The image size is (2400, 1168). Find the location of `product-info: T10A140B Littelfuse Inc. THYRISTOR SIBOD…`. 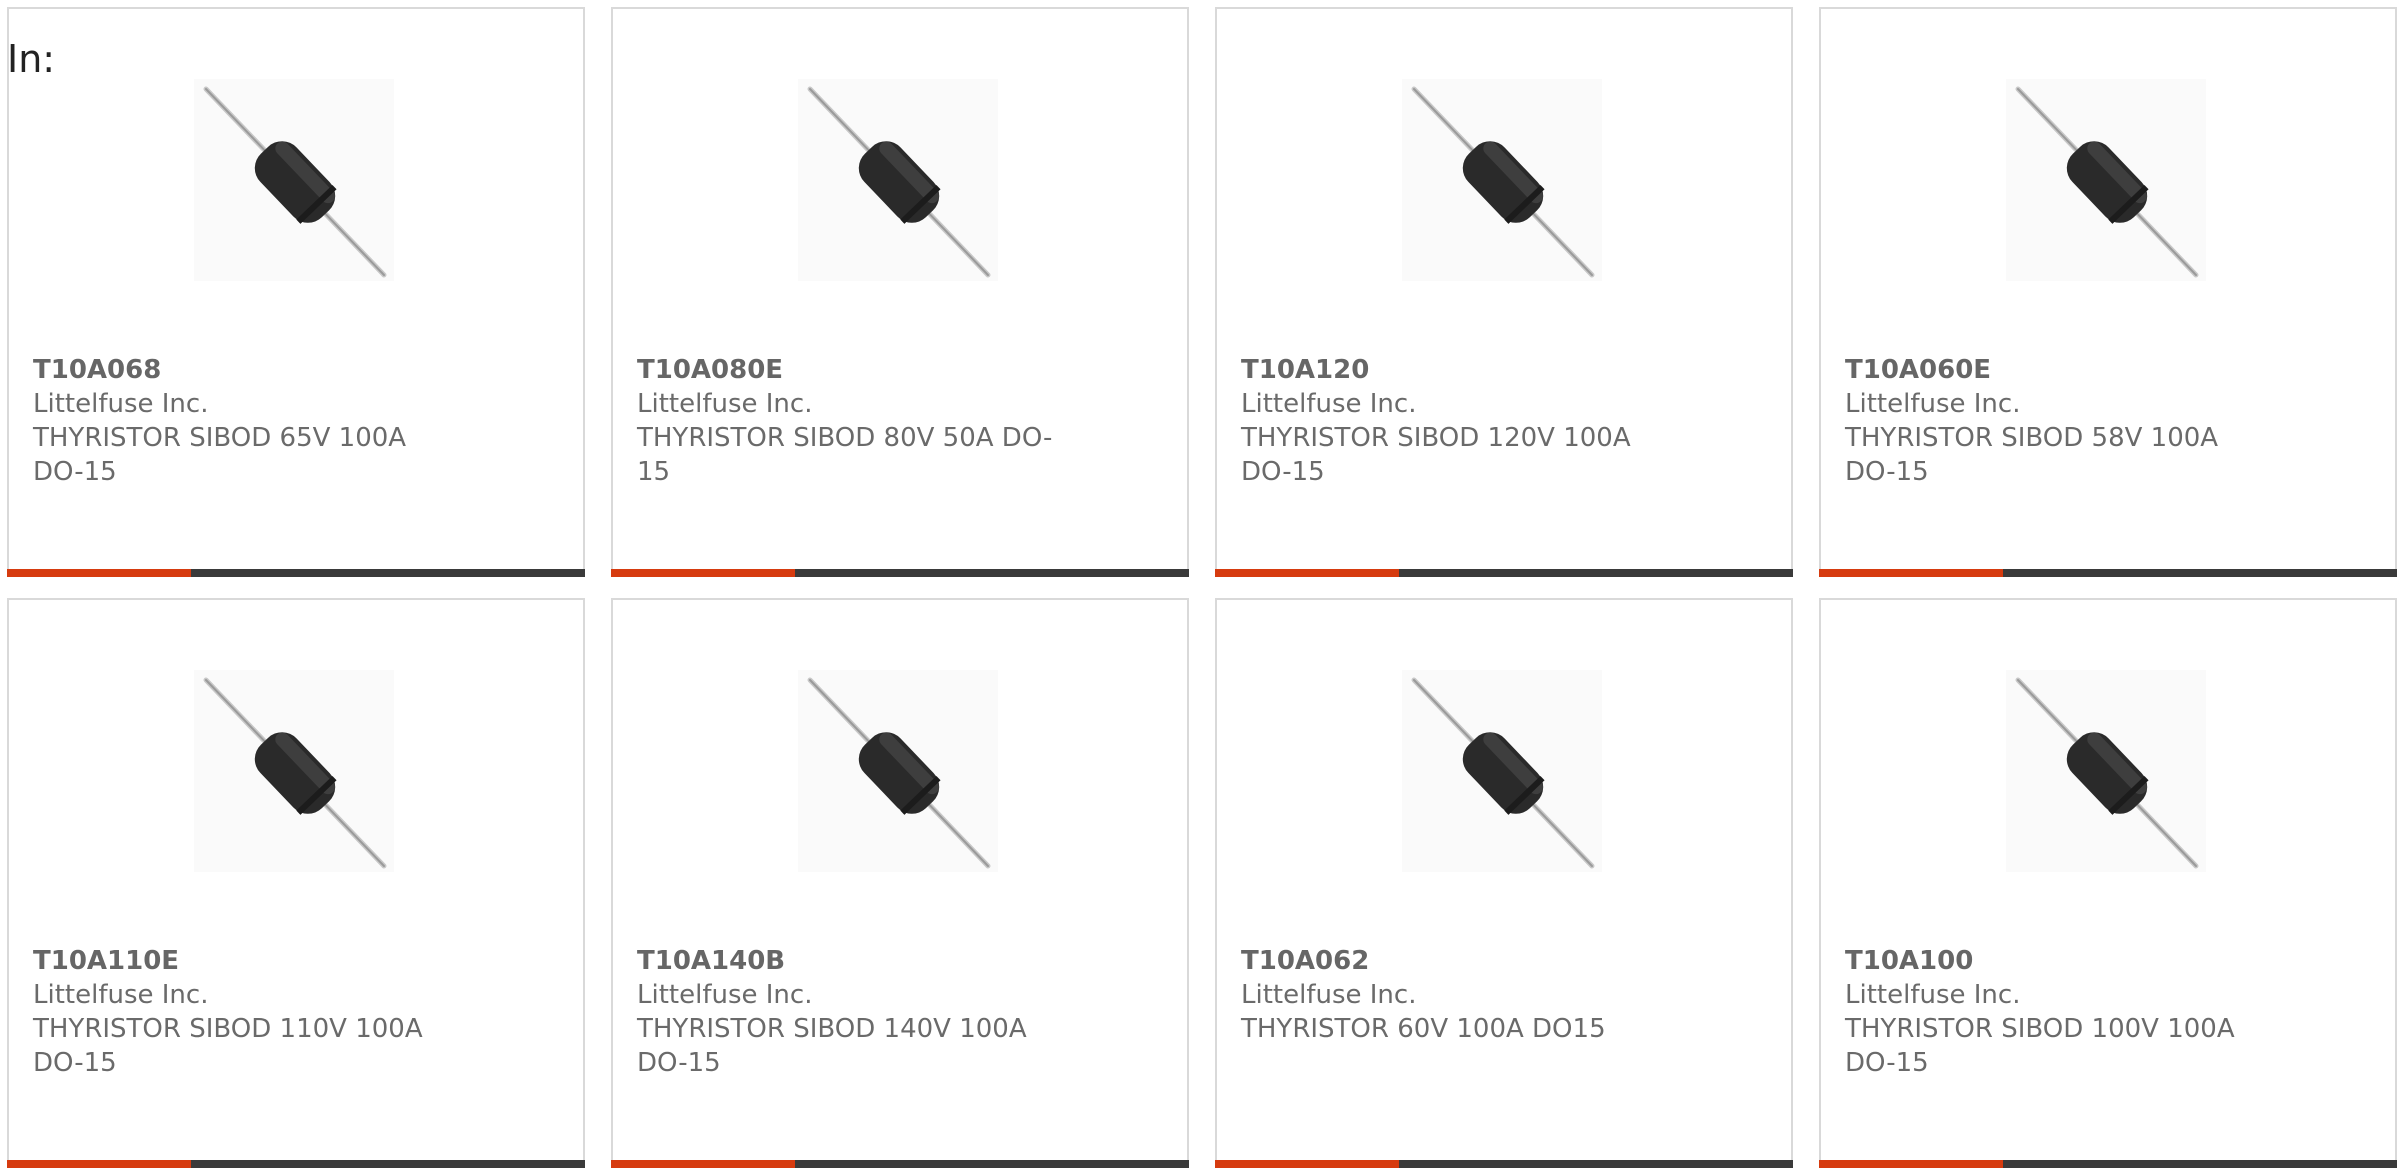

product-info: T10A140B Littelfuse Inc. THYRISTOR SIBOD… is located at coordinates (847, 1012).